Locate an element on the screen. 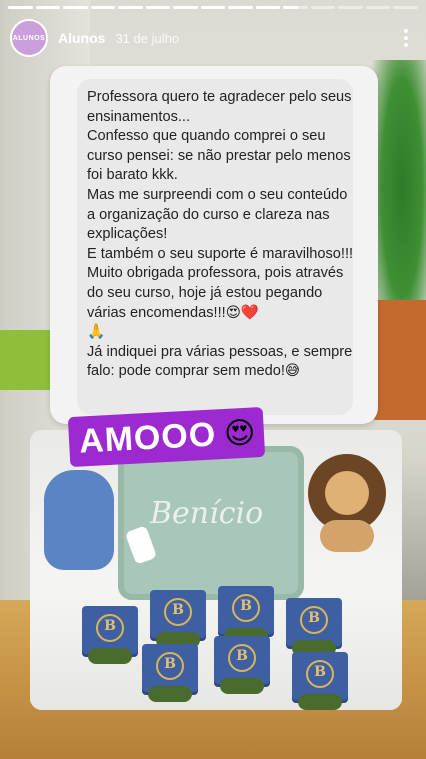  story-progress-bar is located at coordinates (213, 7).